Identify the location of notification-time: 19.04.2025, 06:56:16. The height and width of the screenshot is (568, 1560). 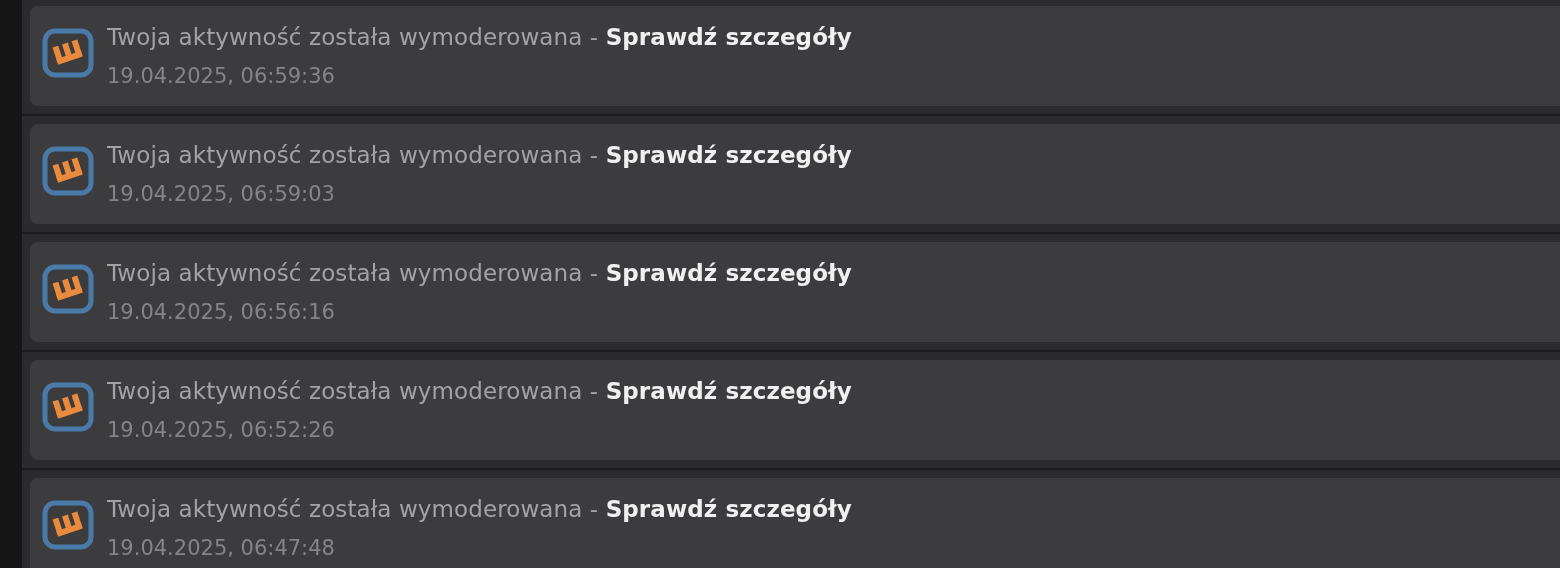
(221, 312).